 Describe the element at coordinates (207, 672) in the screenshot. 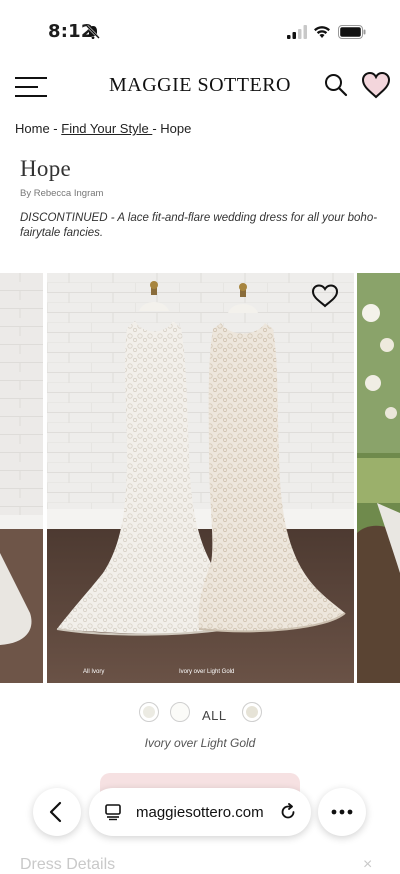

I see `image-caption-ivory-over-light-gold: Ivory over Light Gold` at that location.